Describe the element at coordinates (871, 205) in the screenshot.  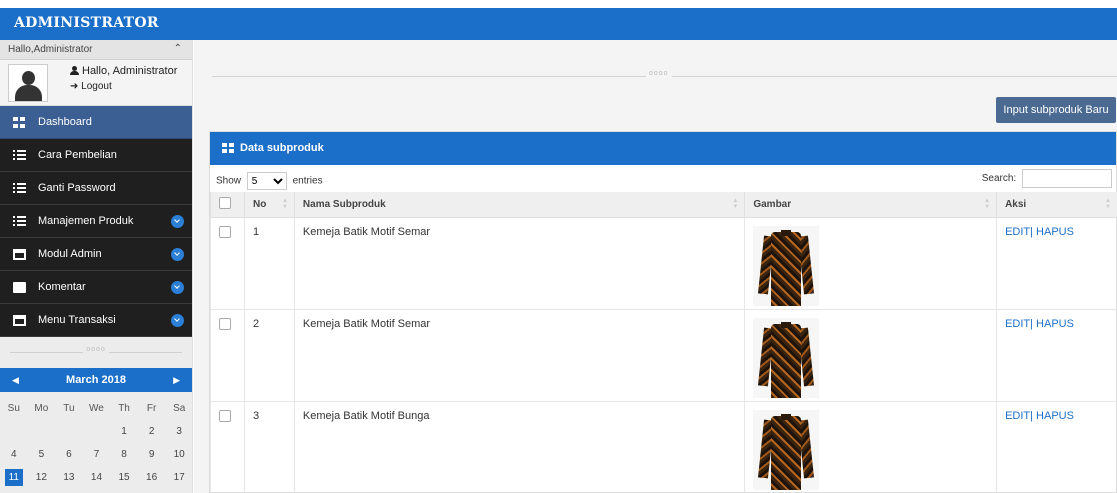
I see `column-header-image: Gambar ▲ ▼` at that location.